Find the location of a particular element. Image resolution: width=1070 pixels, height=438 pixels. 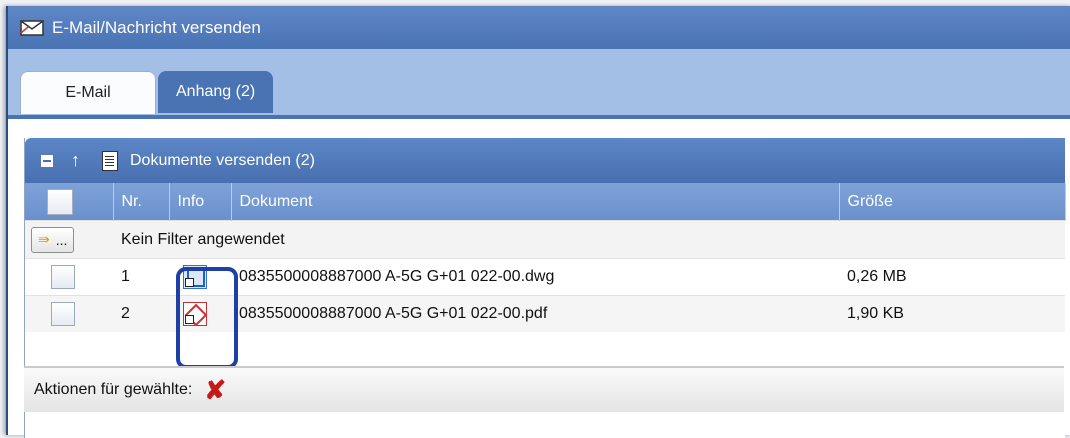

table-header-row: Nr. Info Dokument Größe is located at coordinates (545, 202).